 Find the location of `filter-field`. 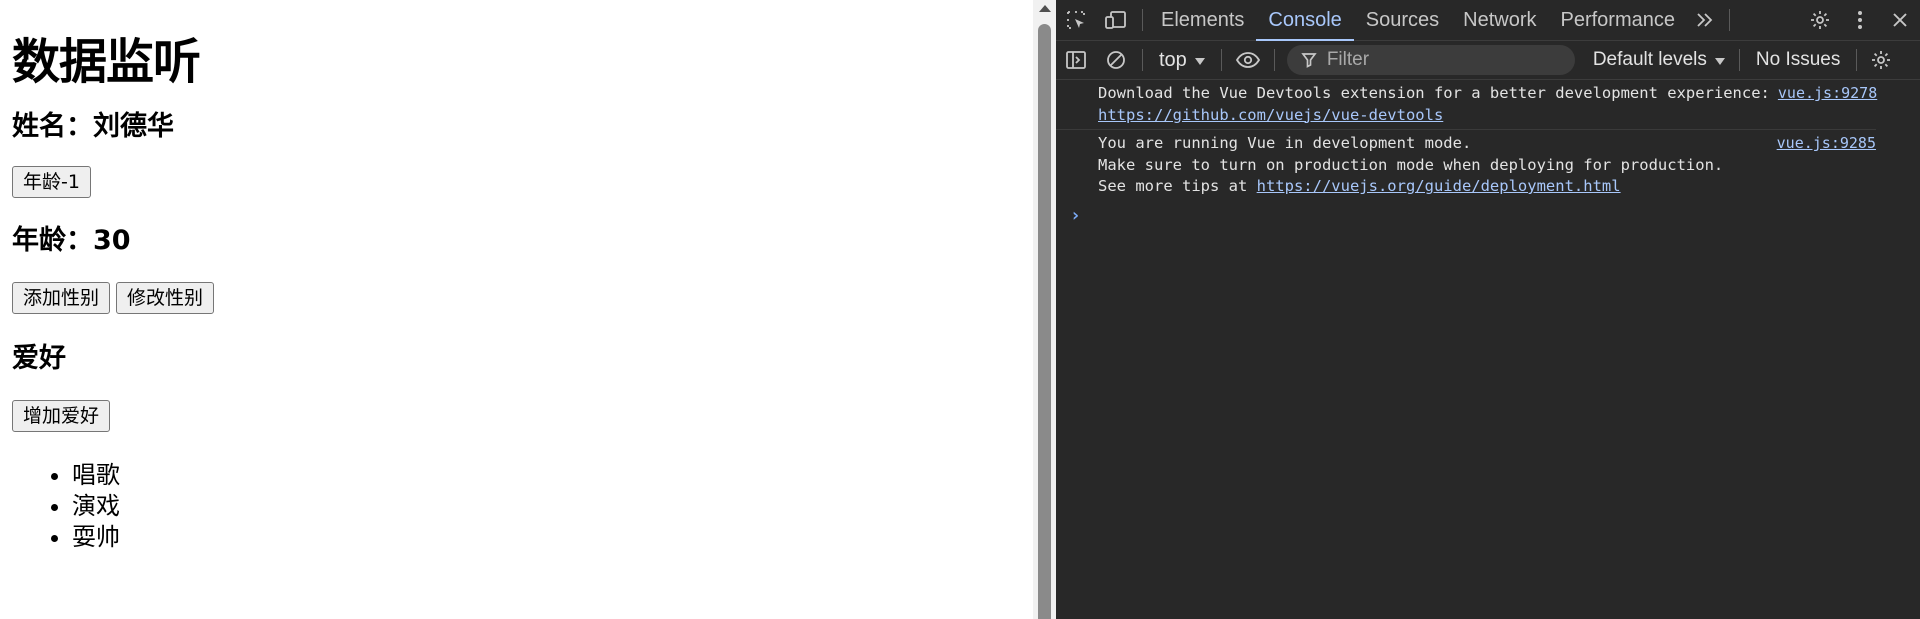

filter-field is located at coordinates (1430, 60).